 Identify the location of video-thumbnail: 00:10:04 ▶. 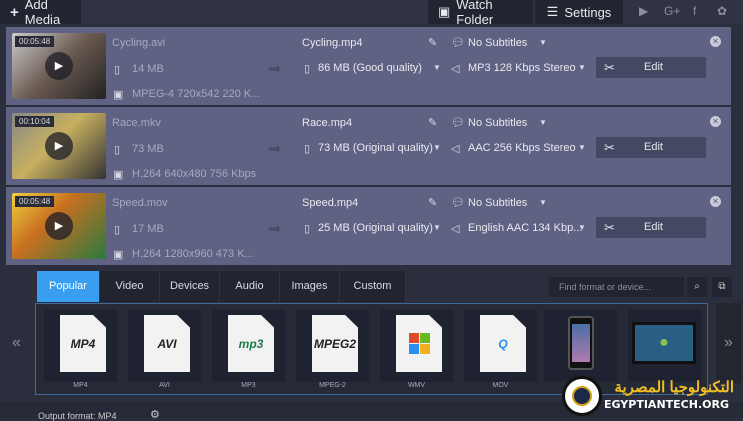
(59, 146).